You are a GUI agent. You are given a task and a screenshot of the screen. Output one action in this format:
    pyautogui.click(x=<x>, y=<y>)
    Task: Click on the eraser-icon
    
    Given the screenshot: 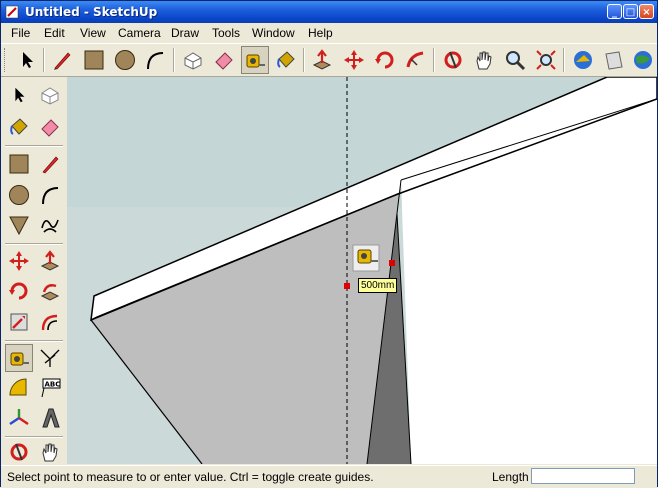 What is the action you would take?
    pyautogui.click(x=50, y=128)
    